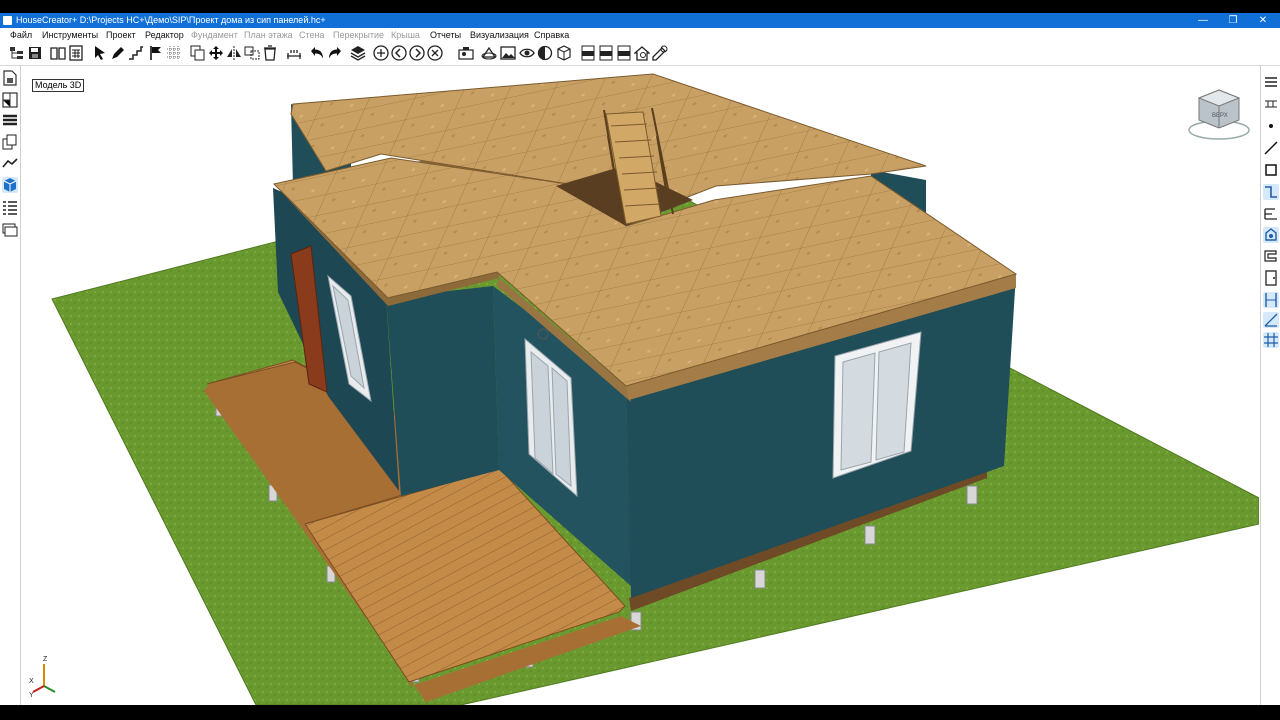  Describe the element at coordinates (136, 53) in the screenshot. I see `stairs-icon` at that location.